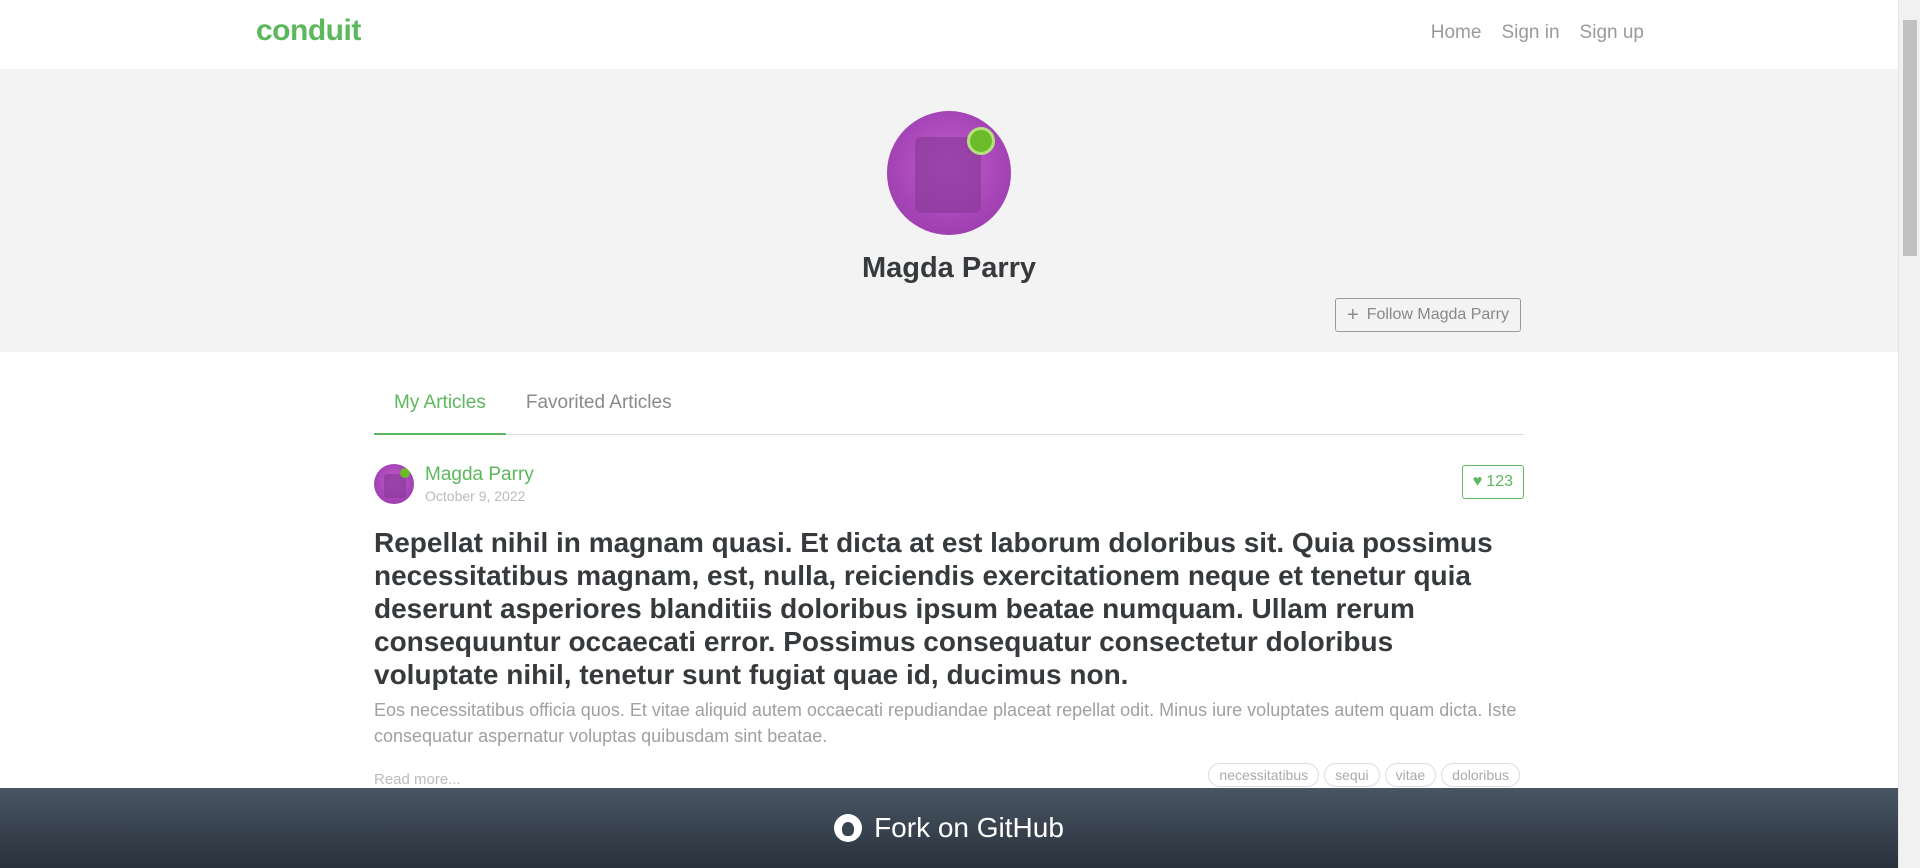  Describe the element at coordinates (949, 34) in the screenshot. I see `navbar: conduit Home Sign in Sign up` at that location.